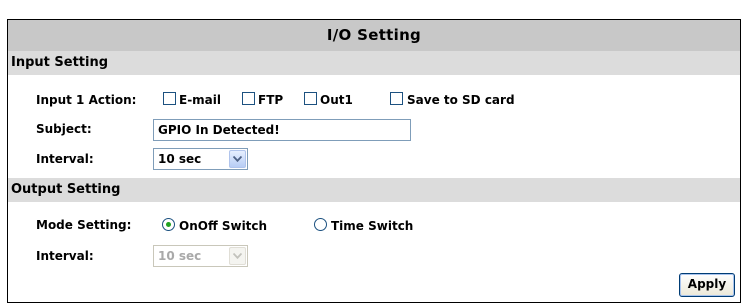 Image resolution: width=748 pixels, height=305 pixels. I want to click on save-sd-card-checkbox, so click(396, 98).